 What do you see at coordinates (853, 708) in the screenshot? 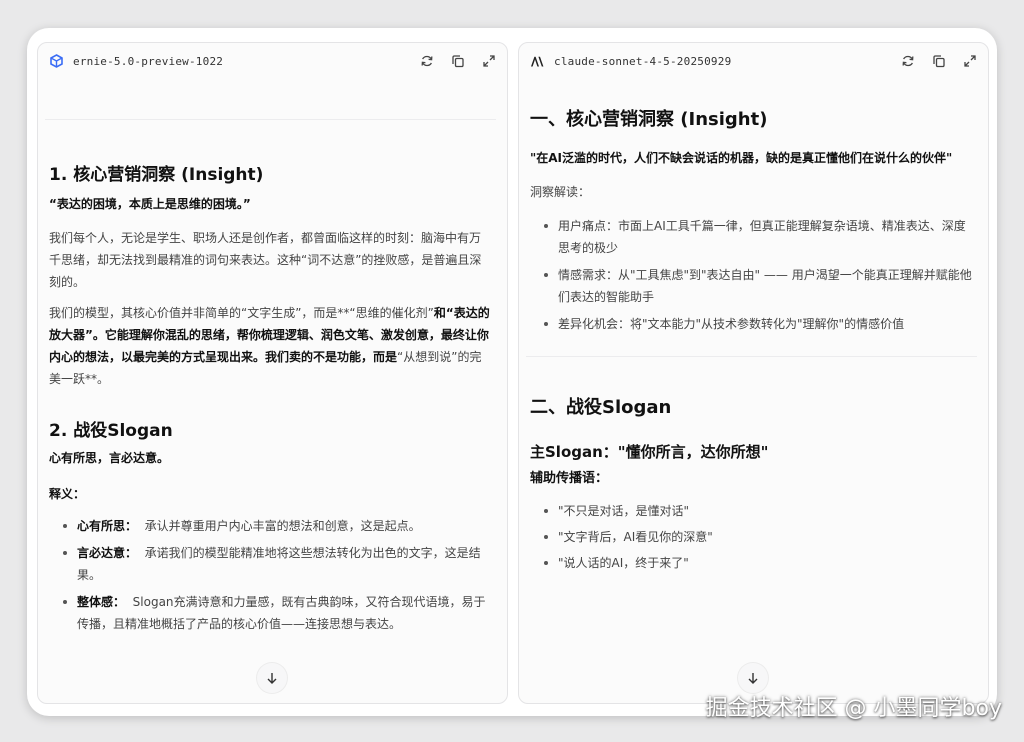
I see `watermark: 掘金技术社区 @ 小墨同学boy` at bounding box center [853, 708].